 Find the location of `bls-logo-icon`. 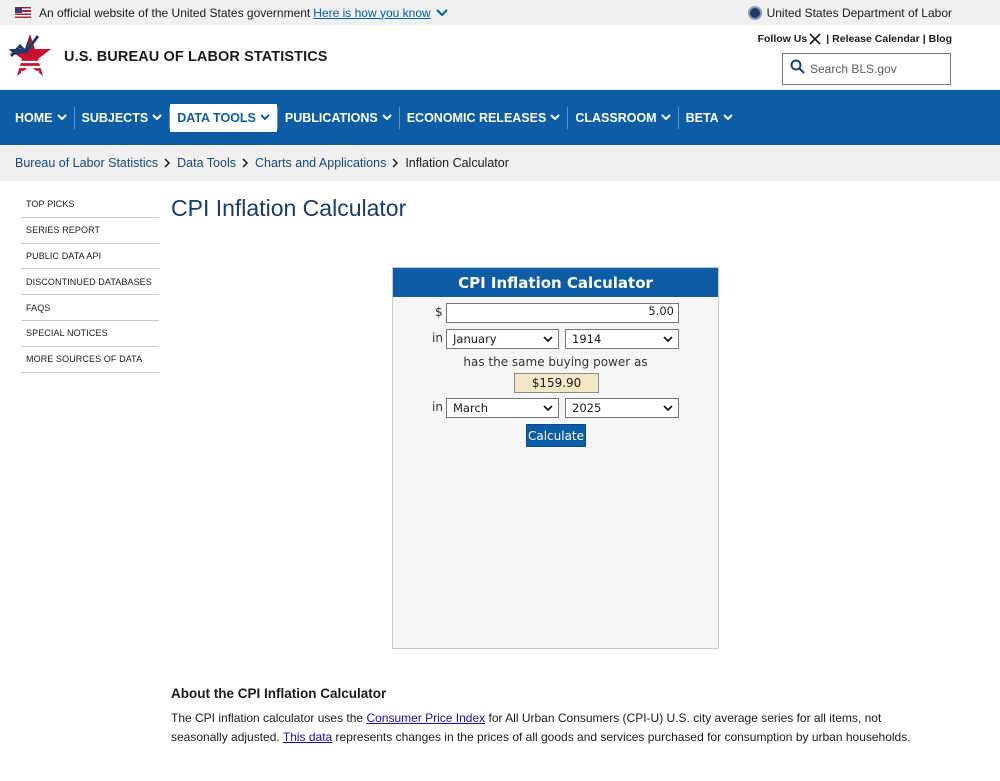

bls-logo-icon is located at coordinates (30, 56).